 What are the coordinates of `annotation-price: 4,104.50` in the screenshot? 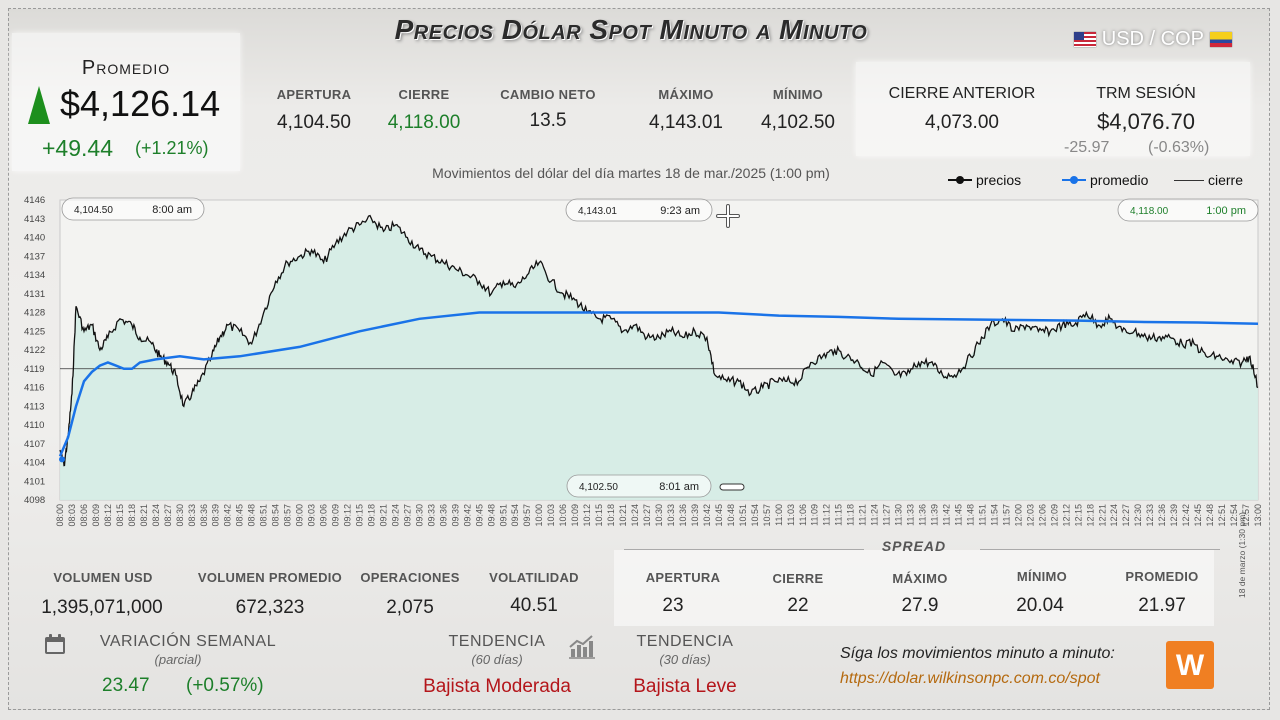 It's located at (93, 210).